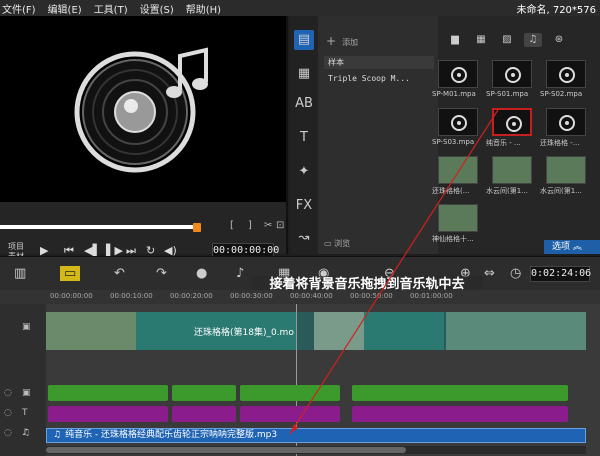 The width and height of the screenshot is (600, 456). What do you see at coordinates (560, 274) in the screenshot?
I see `project-duration: 0:02:24:06` at bounding box center [560, 274].